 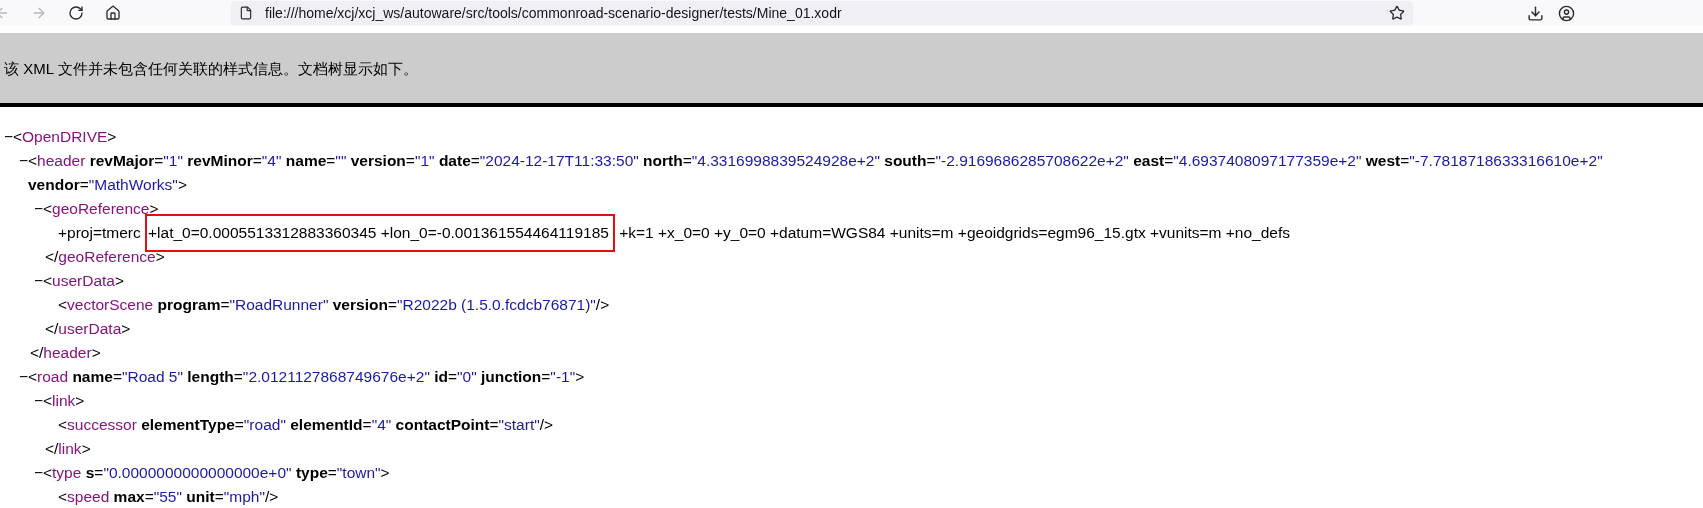 I want to click on notice-text: 该 XML 文件并未包含任何关联的样式信息。文档树显示如下。, so click(x=211, y=68).